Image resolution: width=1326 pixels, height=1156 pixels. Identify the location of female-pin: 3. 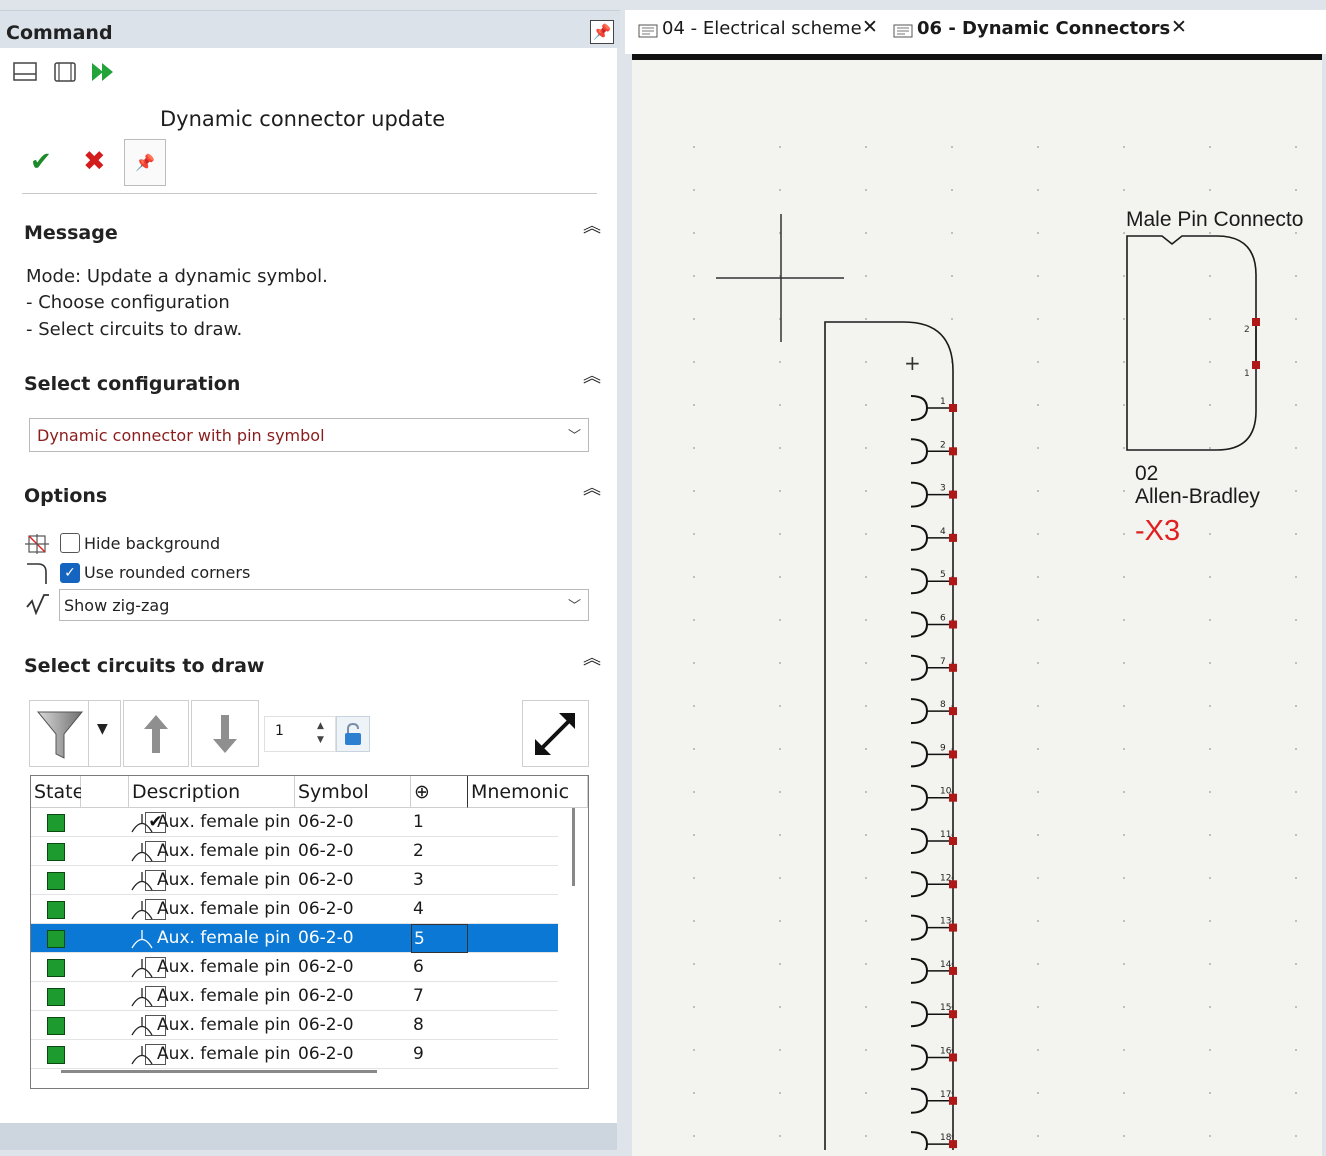
(933, 494).